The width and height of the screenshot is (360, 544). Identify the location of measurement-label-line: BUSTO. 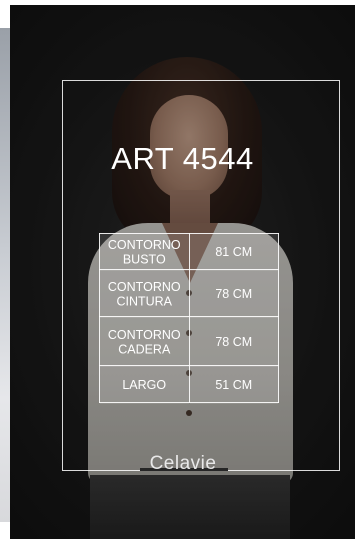
(144, 259).